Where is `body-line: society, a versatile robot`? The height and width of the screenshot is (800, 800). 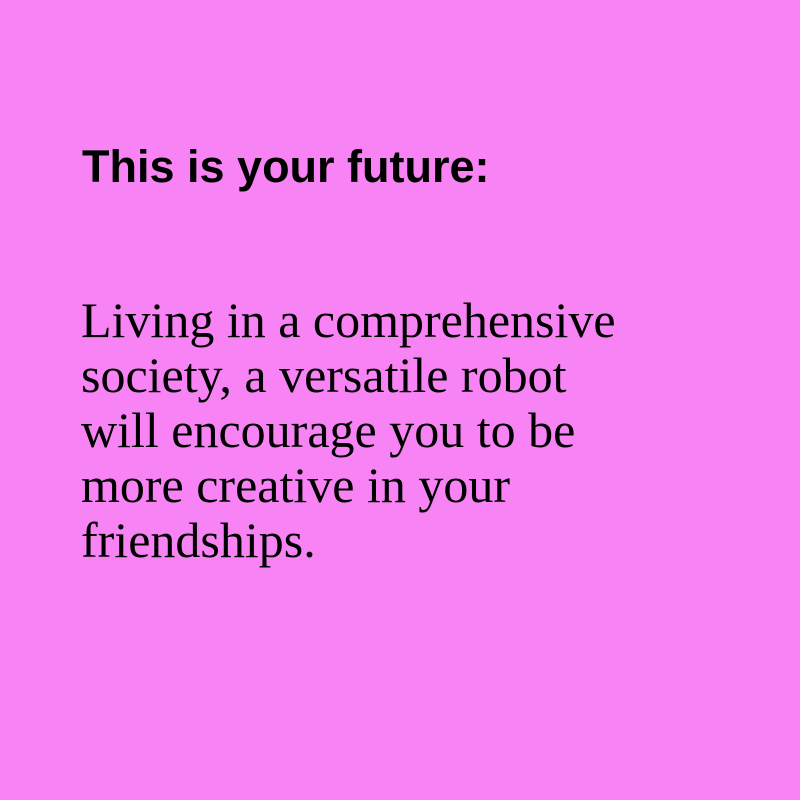 body-line: society, a versatile robot is located at coordinates (324, 375).